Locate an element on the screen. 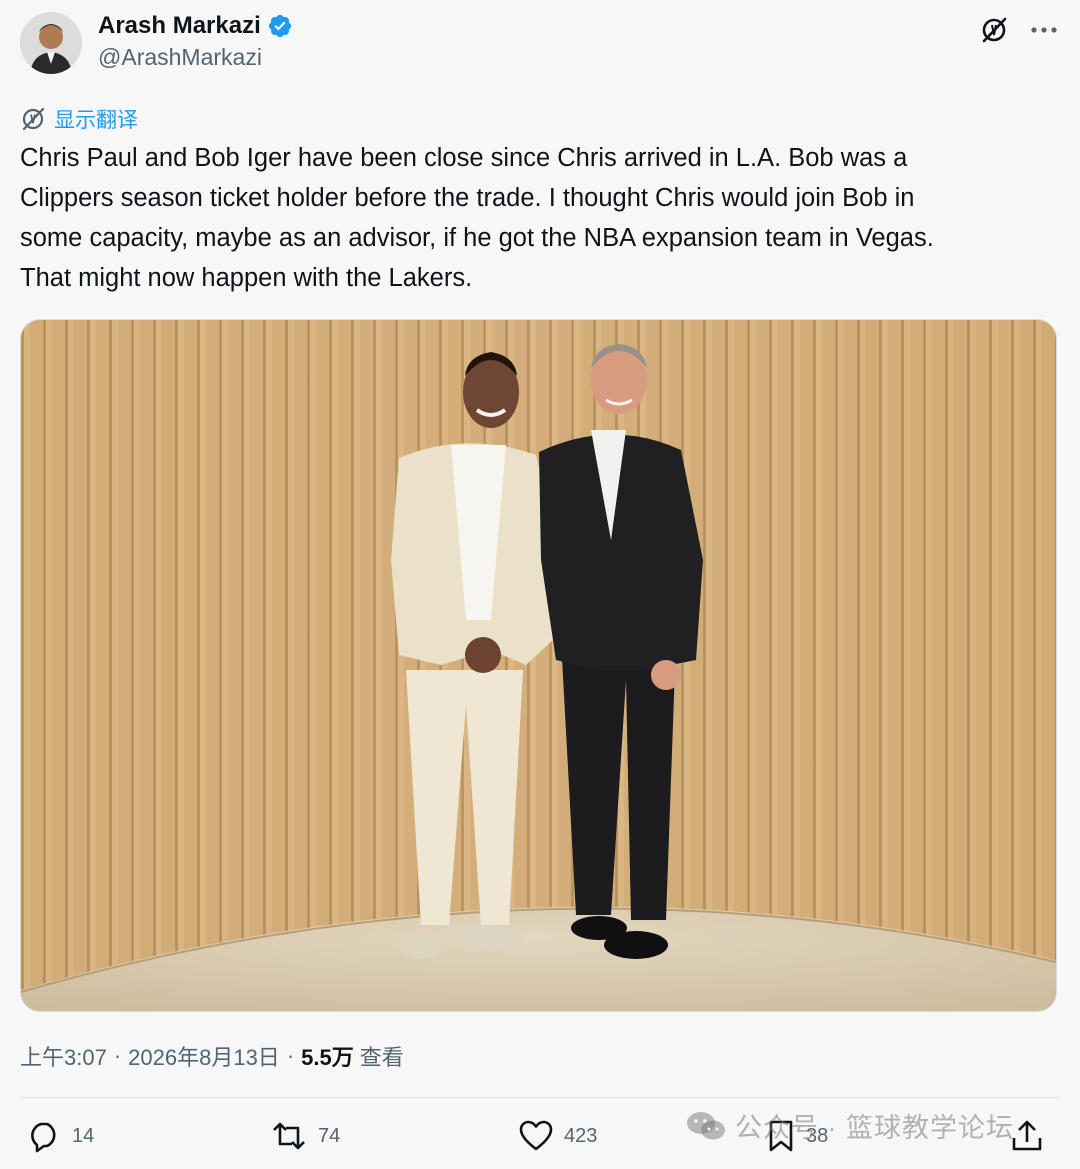 Image resolution: width=1080 pixels, height=1169 pixels. display-name: Arash Markazi is located at coordinates (179, 26).